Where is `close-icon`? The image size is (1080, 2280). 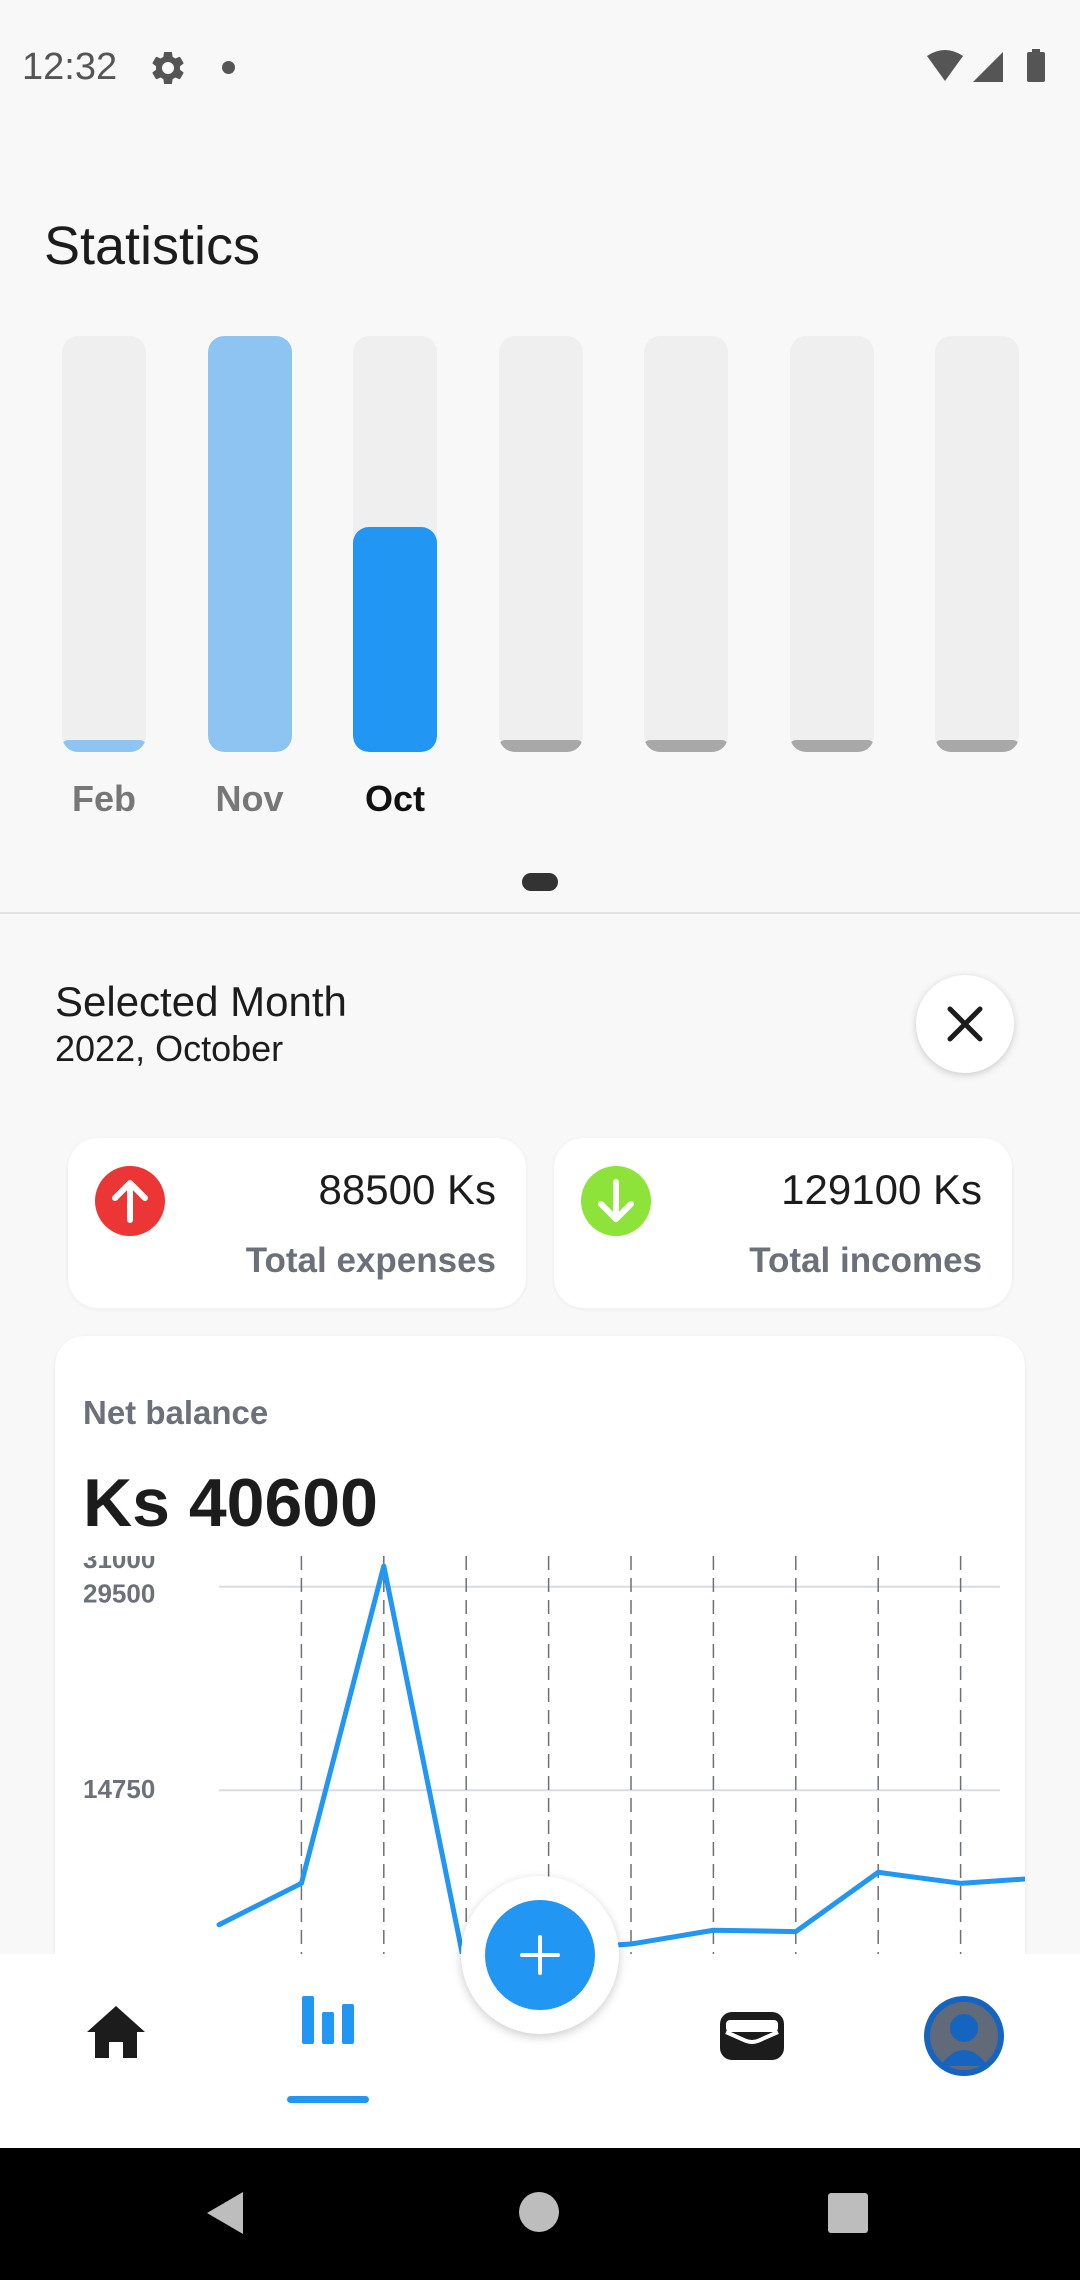
close-icon is located at coordinates (965, 1024).